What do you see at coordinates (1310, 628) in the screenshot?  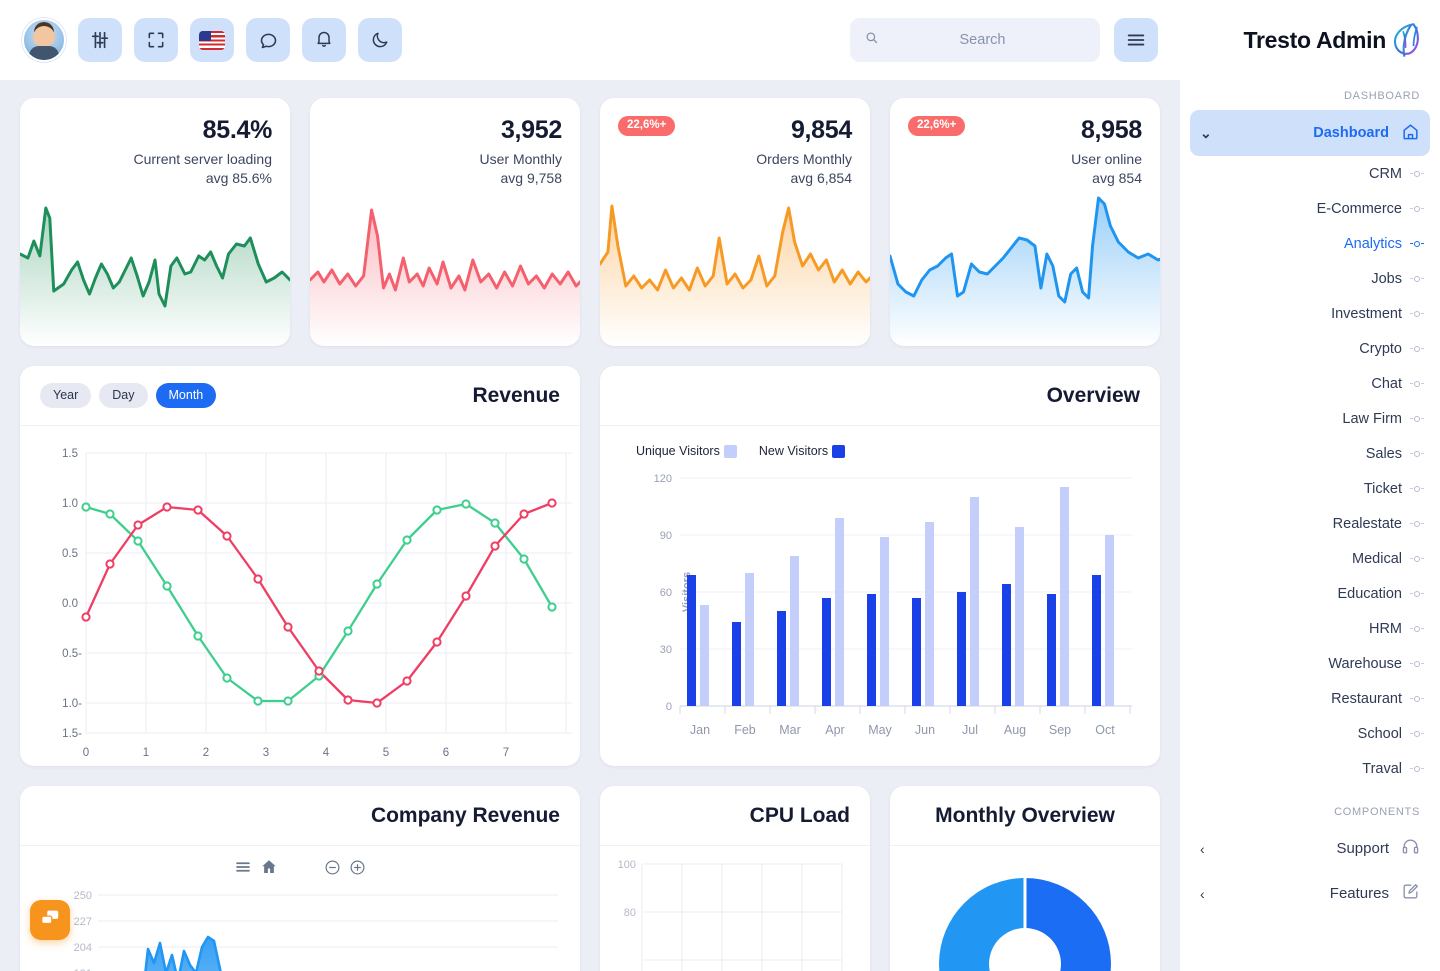 I see `sidebar-item-hrm: HRM` at bounding box center [1310, 628].